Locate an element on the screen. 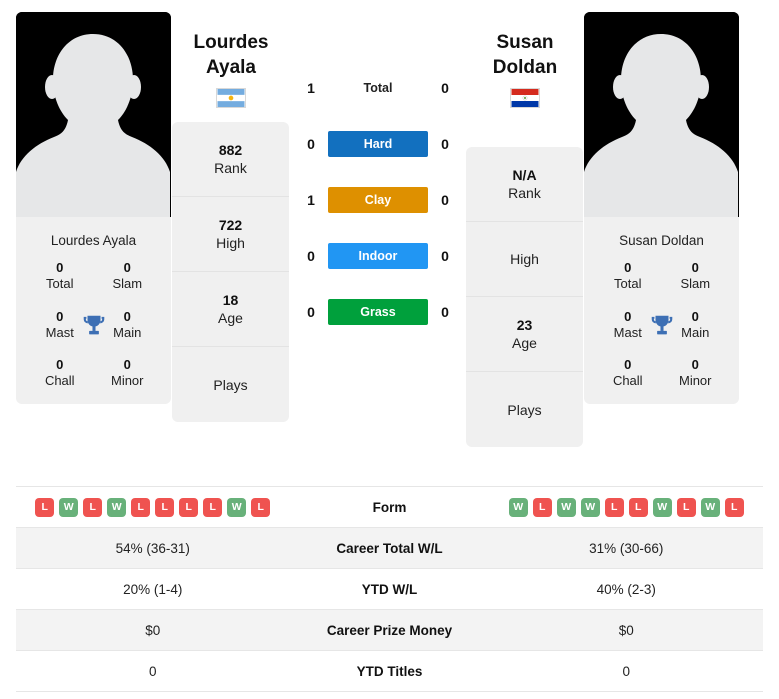 The height and width of the screenshot is (699, 779). h2h-label-wrap: Clay is located at coordinates (378, 200).